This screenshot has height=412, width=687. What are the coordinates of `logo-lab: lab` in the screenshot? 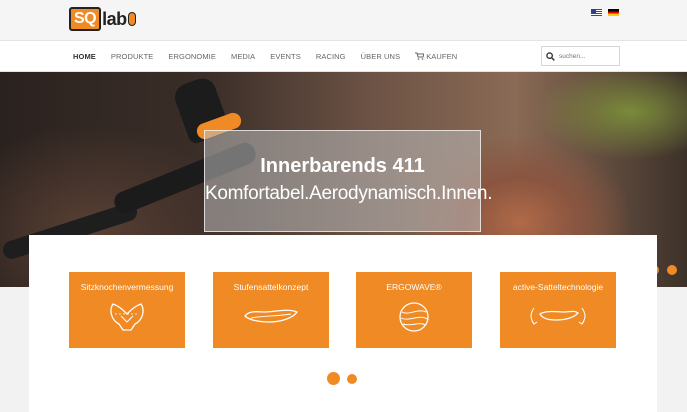 It's located at (114, 18).